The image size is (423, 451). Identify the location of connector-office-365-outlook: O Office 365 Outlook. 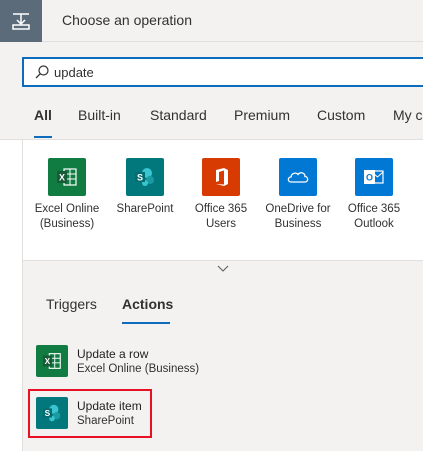
(374, 195).